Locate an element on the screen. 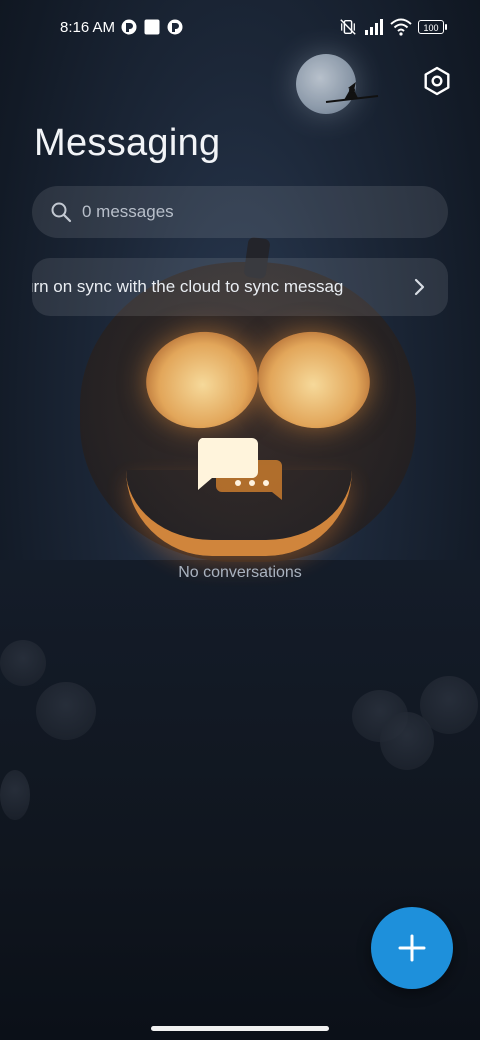 The image size is (480, 1040). status-bar: 8:16 AM 100 is located at coordinates (240, 28).